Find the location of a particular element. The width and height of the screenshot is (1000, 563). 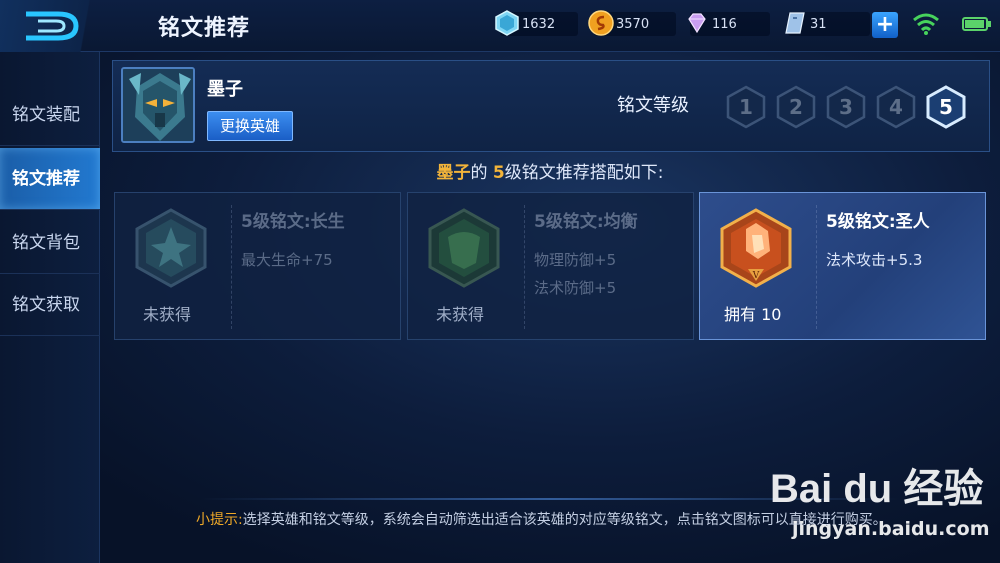

level-1-label: 1 is located at coordinates (746, 107).